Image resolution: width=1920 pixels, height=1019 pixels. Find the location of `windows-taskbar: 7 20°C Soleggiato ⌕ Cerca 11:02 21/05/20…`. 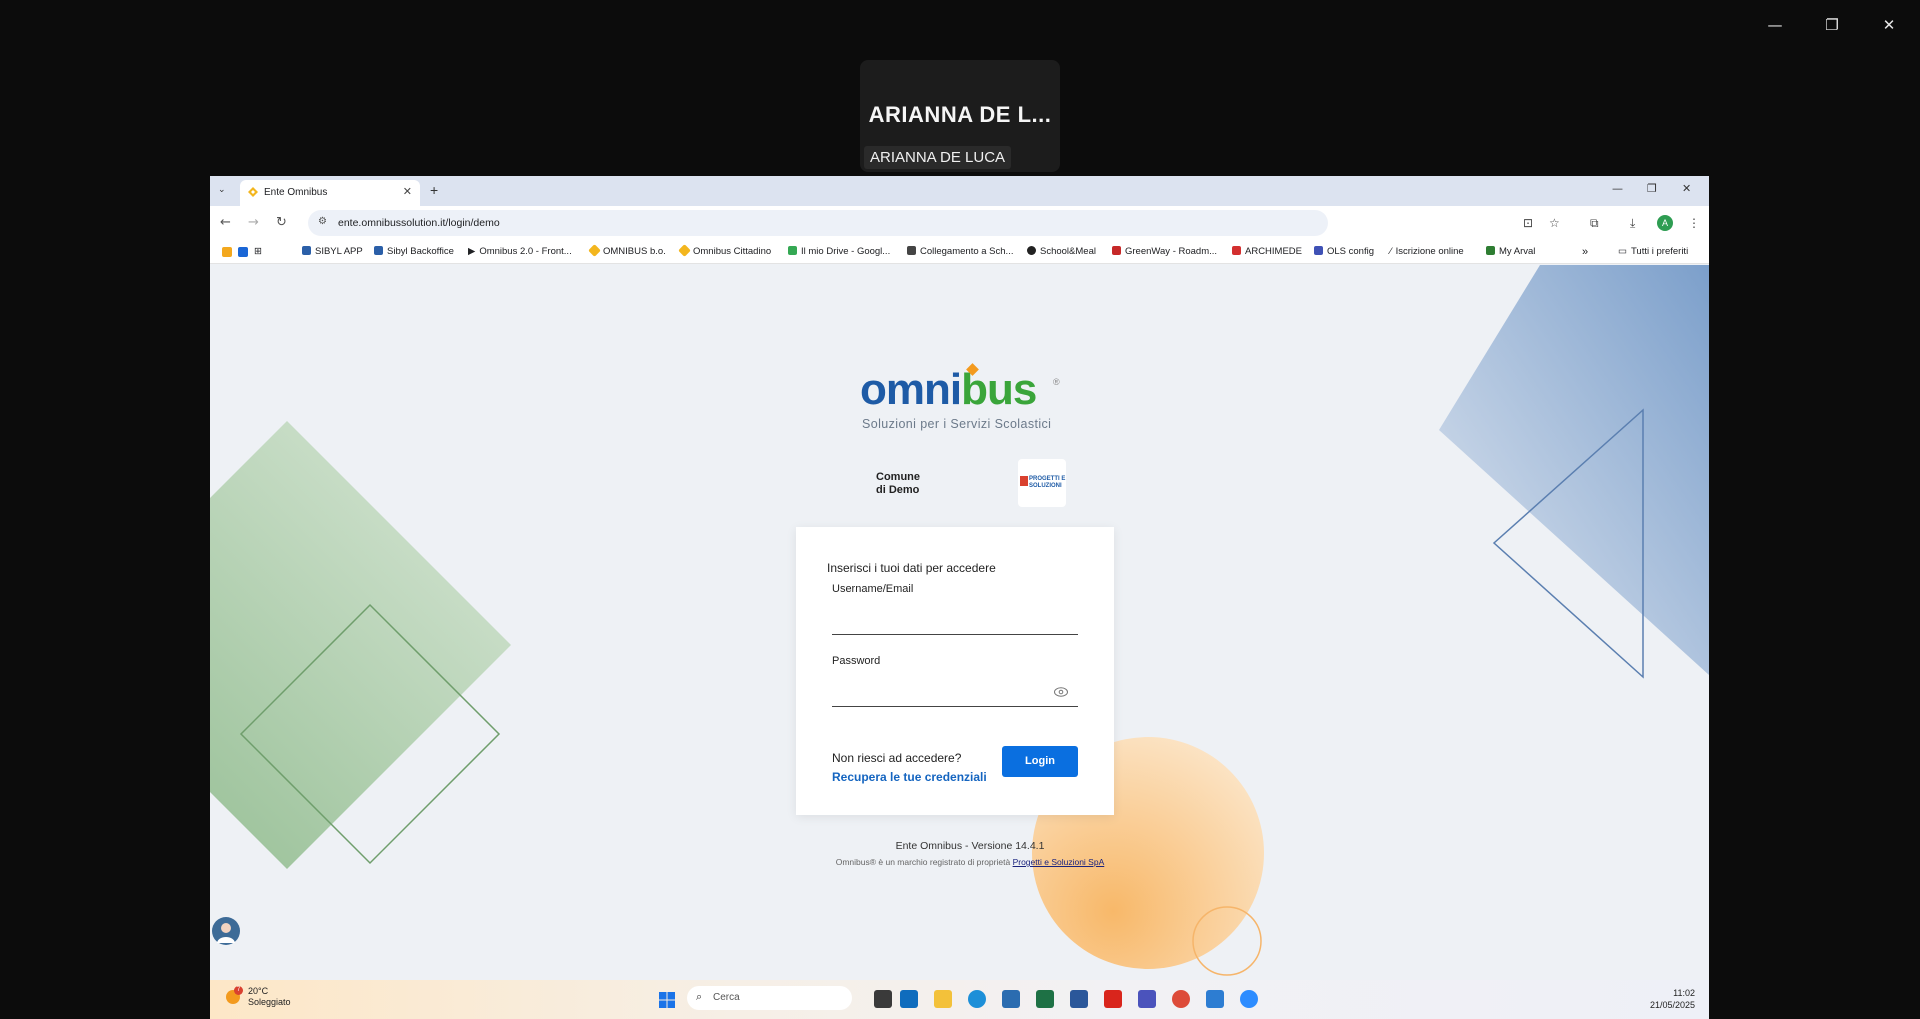

windows-taskbar: 7 20°C Soleggiato ⌕ Cerca 11:02 21/05/20… is located at coordinates (959, 999).